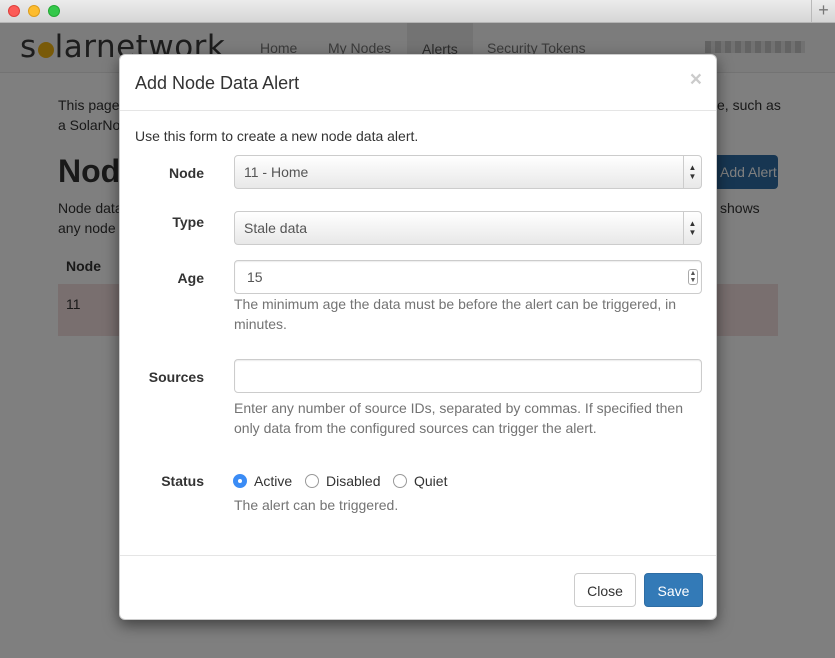 This screenshot has height=658, width=835. I want to click on window-minimize-icon, so click(34, 11).